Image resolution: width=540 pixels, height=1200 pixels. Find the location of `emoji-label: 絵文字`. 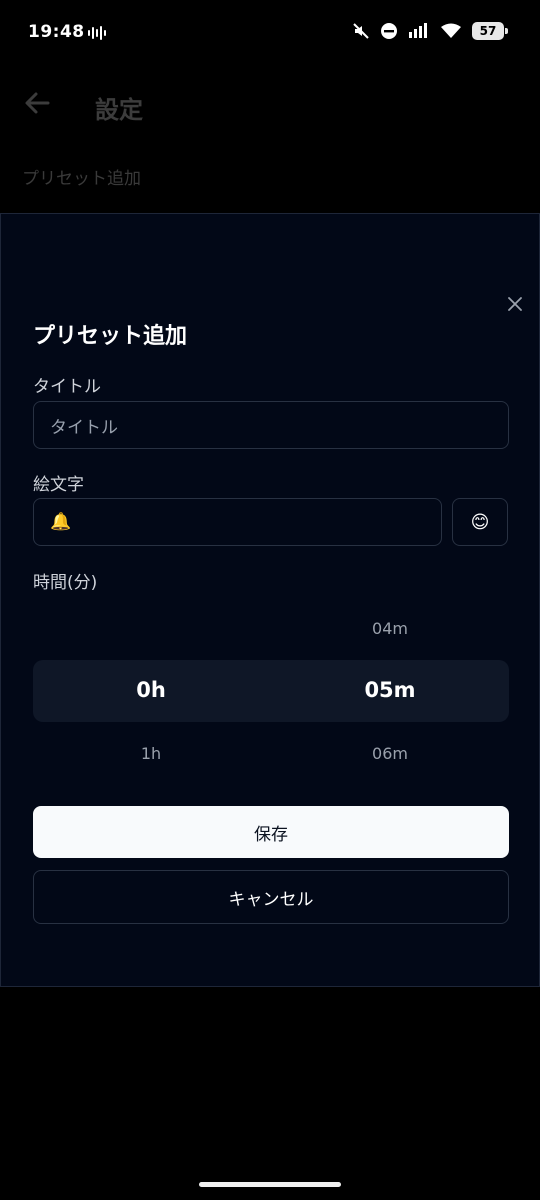

emoji-label: 絵文字 is located at coordinates (58, 485).